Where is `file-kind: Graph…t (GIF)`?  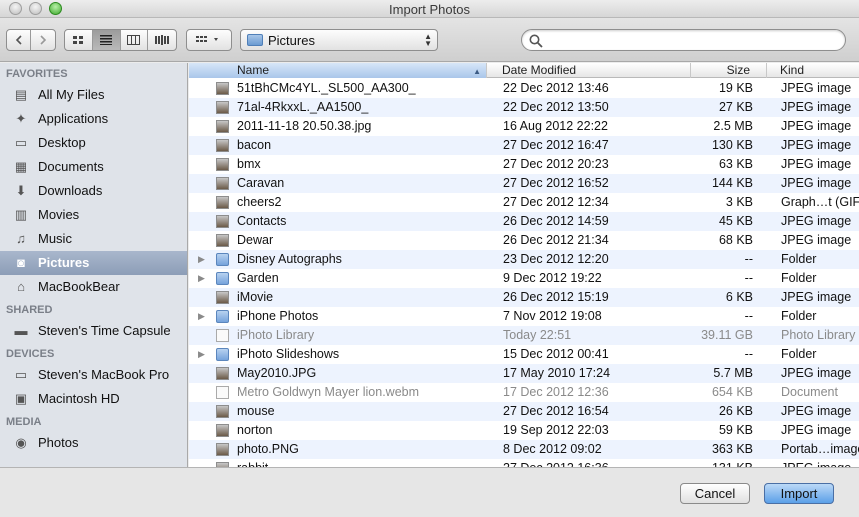
file-kind: Graph…t (GIF) is located at coordinates (820, 202).